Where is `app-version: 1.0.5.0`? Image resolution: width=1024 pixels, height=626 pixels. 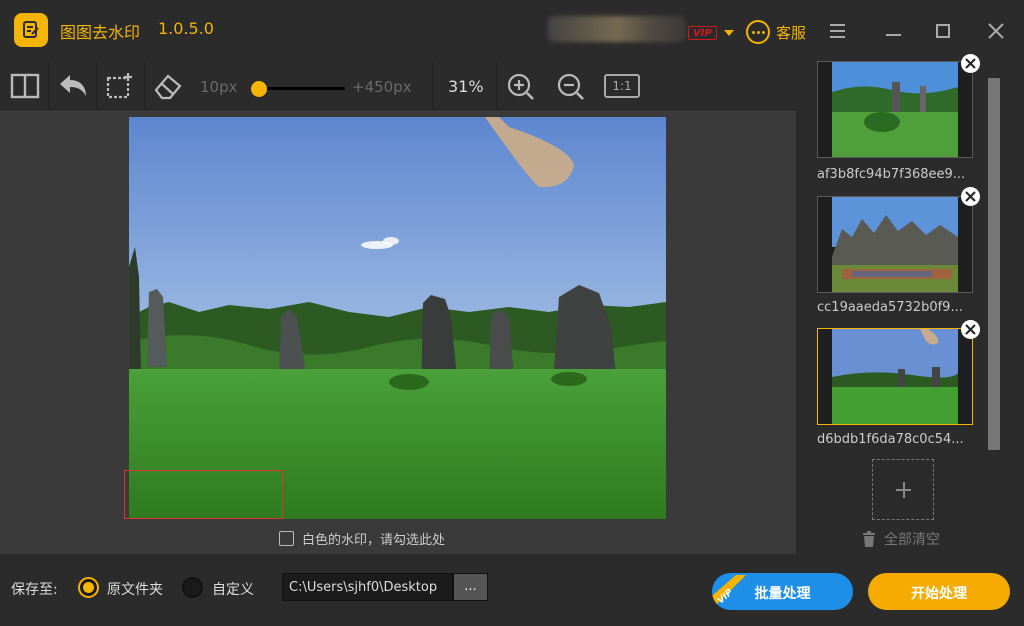 app-version: 1.0.5.0 is located at coordinates (186, 28).